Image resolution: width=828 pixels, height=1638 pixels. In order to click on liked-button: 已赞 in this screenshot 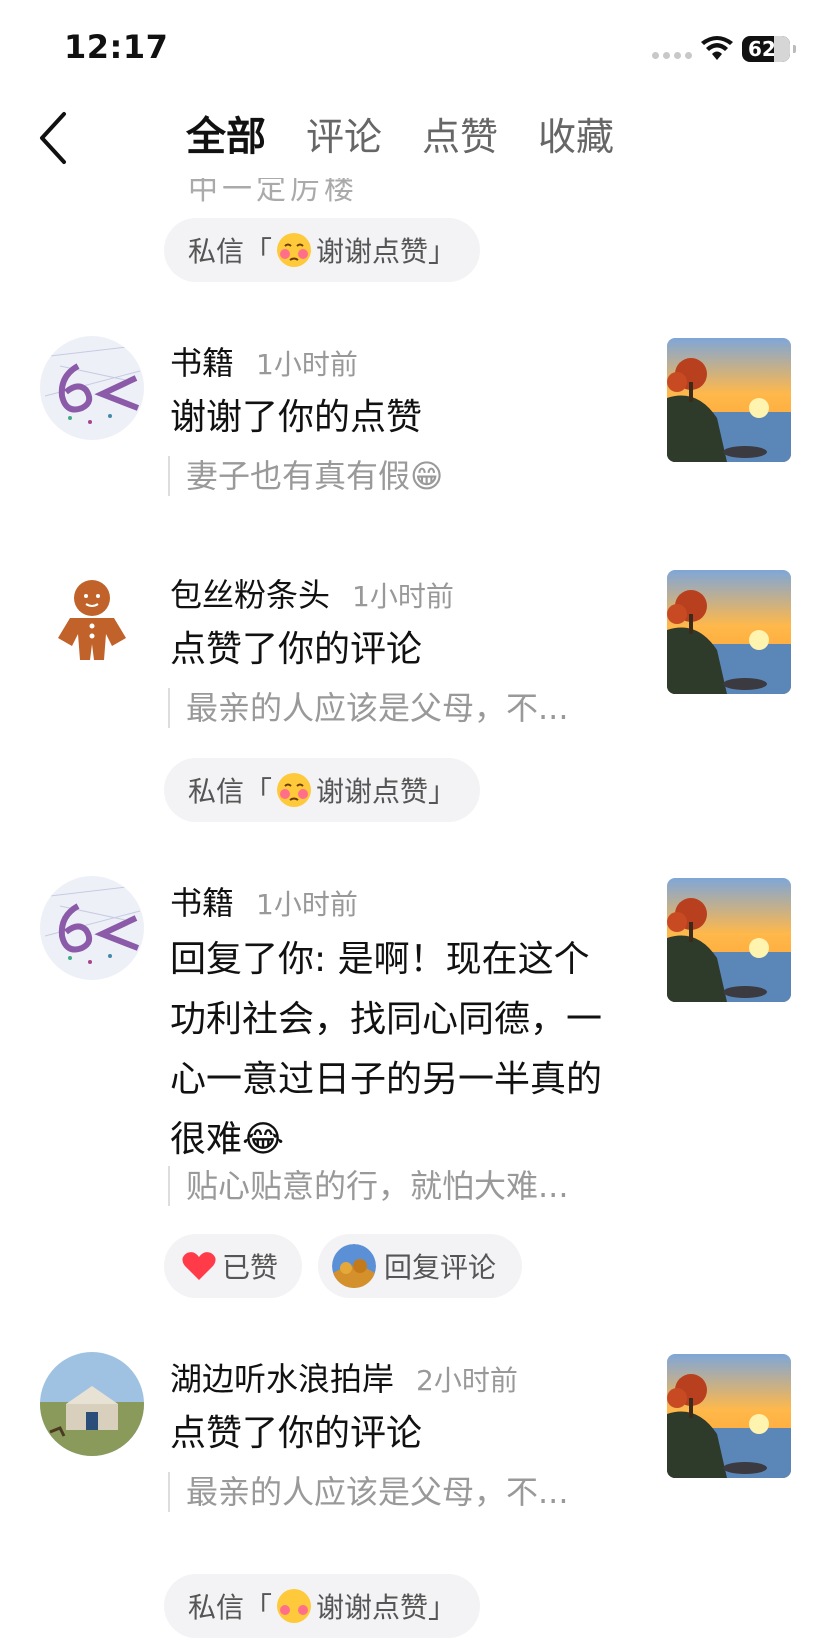, I will do `click(233, 1266)`.